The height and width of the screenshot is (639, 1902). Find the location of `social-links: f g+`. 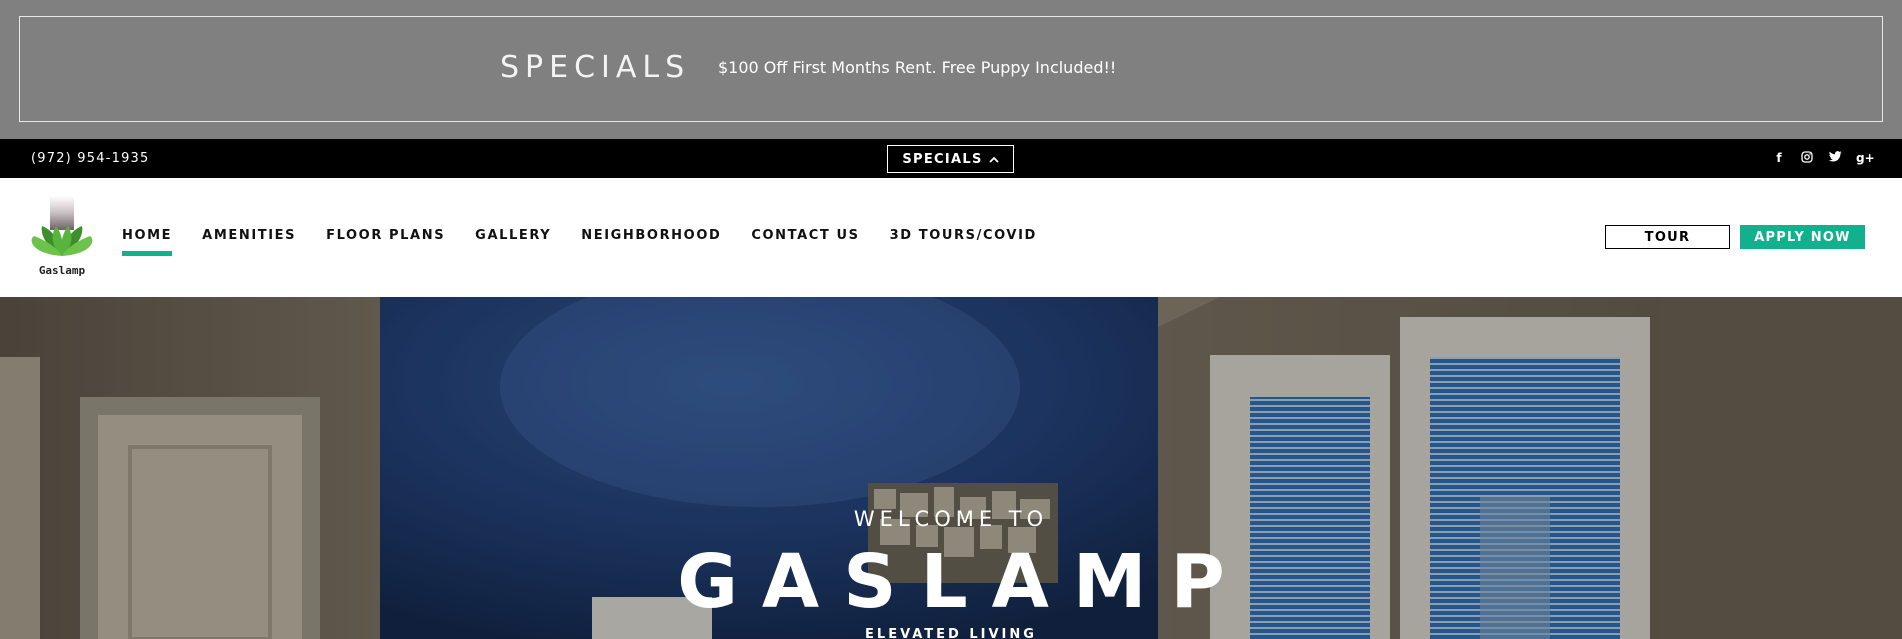

social-links: f g+ is located at coordinates (1823, 158).